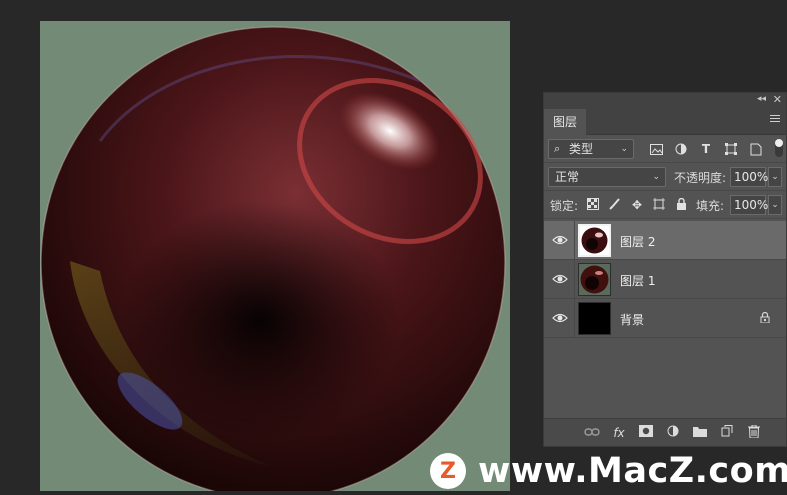 The height and width of the screenshot is (495, 787). I want to click on tab-layers: 图层, so click(565, 122).